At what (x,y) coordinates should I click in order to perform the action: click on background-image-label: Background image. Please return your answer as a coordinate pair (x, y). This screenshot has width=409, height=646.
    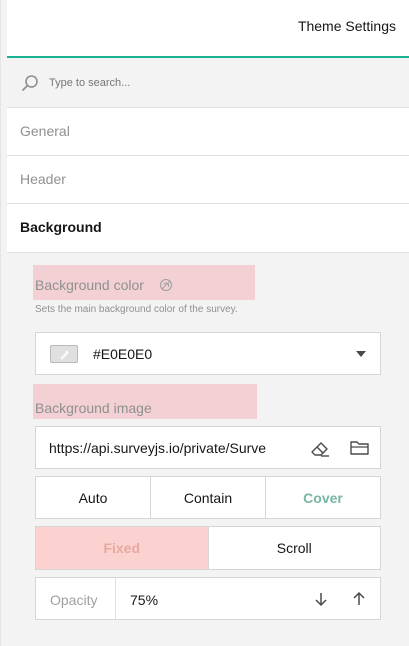
    Looking at the image, I should click on (93, 408).